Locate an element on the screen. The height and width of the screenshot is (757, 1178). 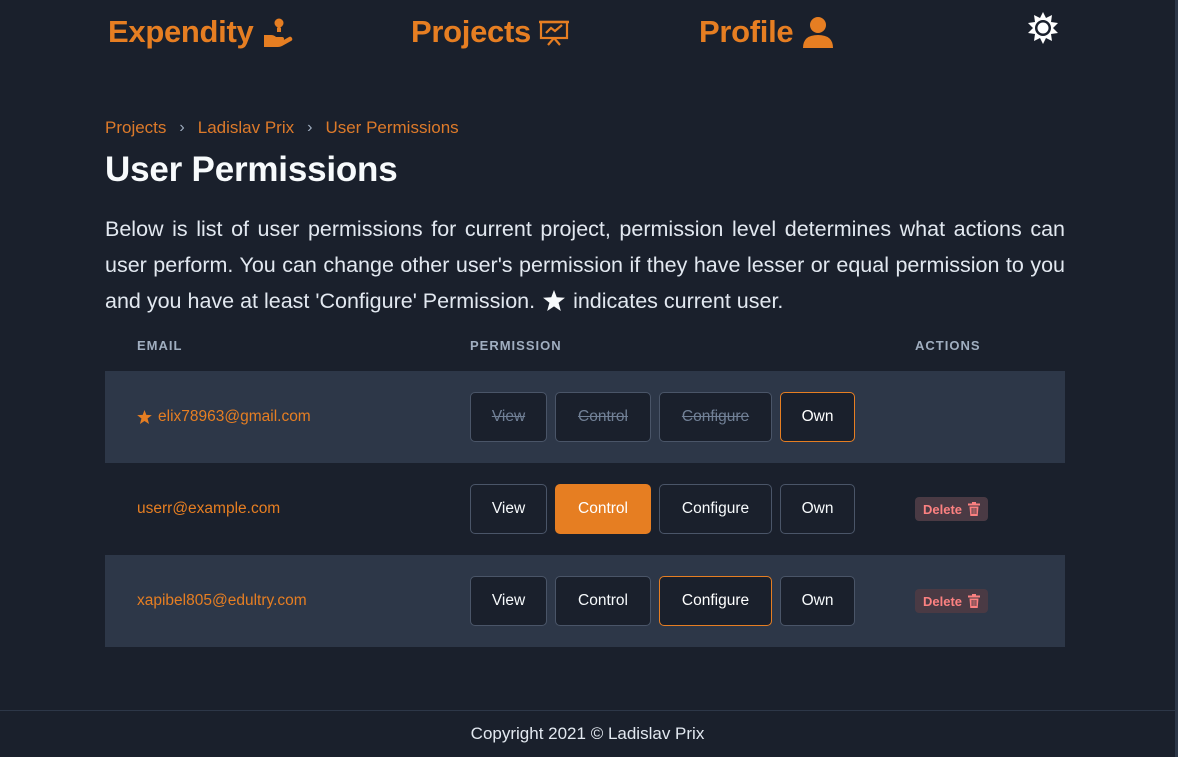
nav-profile-label: Profile is located at coordinates (746, 31).